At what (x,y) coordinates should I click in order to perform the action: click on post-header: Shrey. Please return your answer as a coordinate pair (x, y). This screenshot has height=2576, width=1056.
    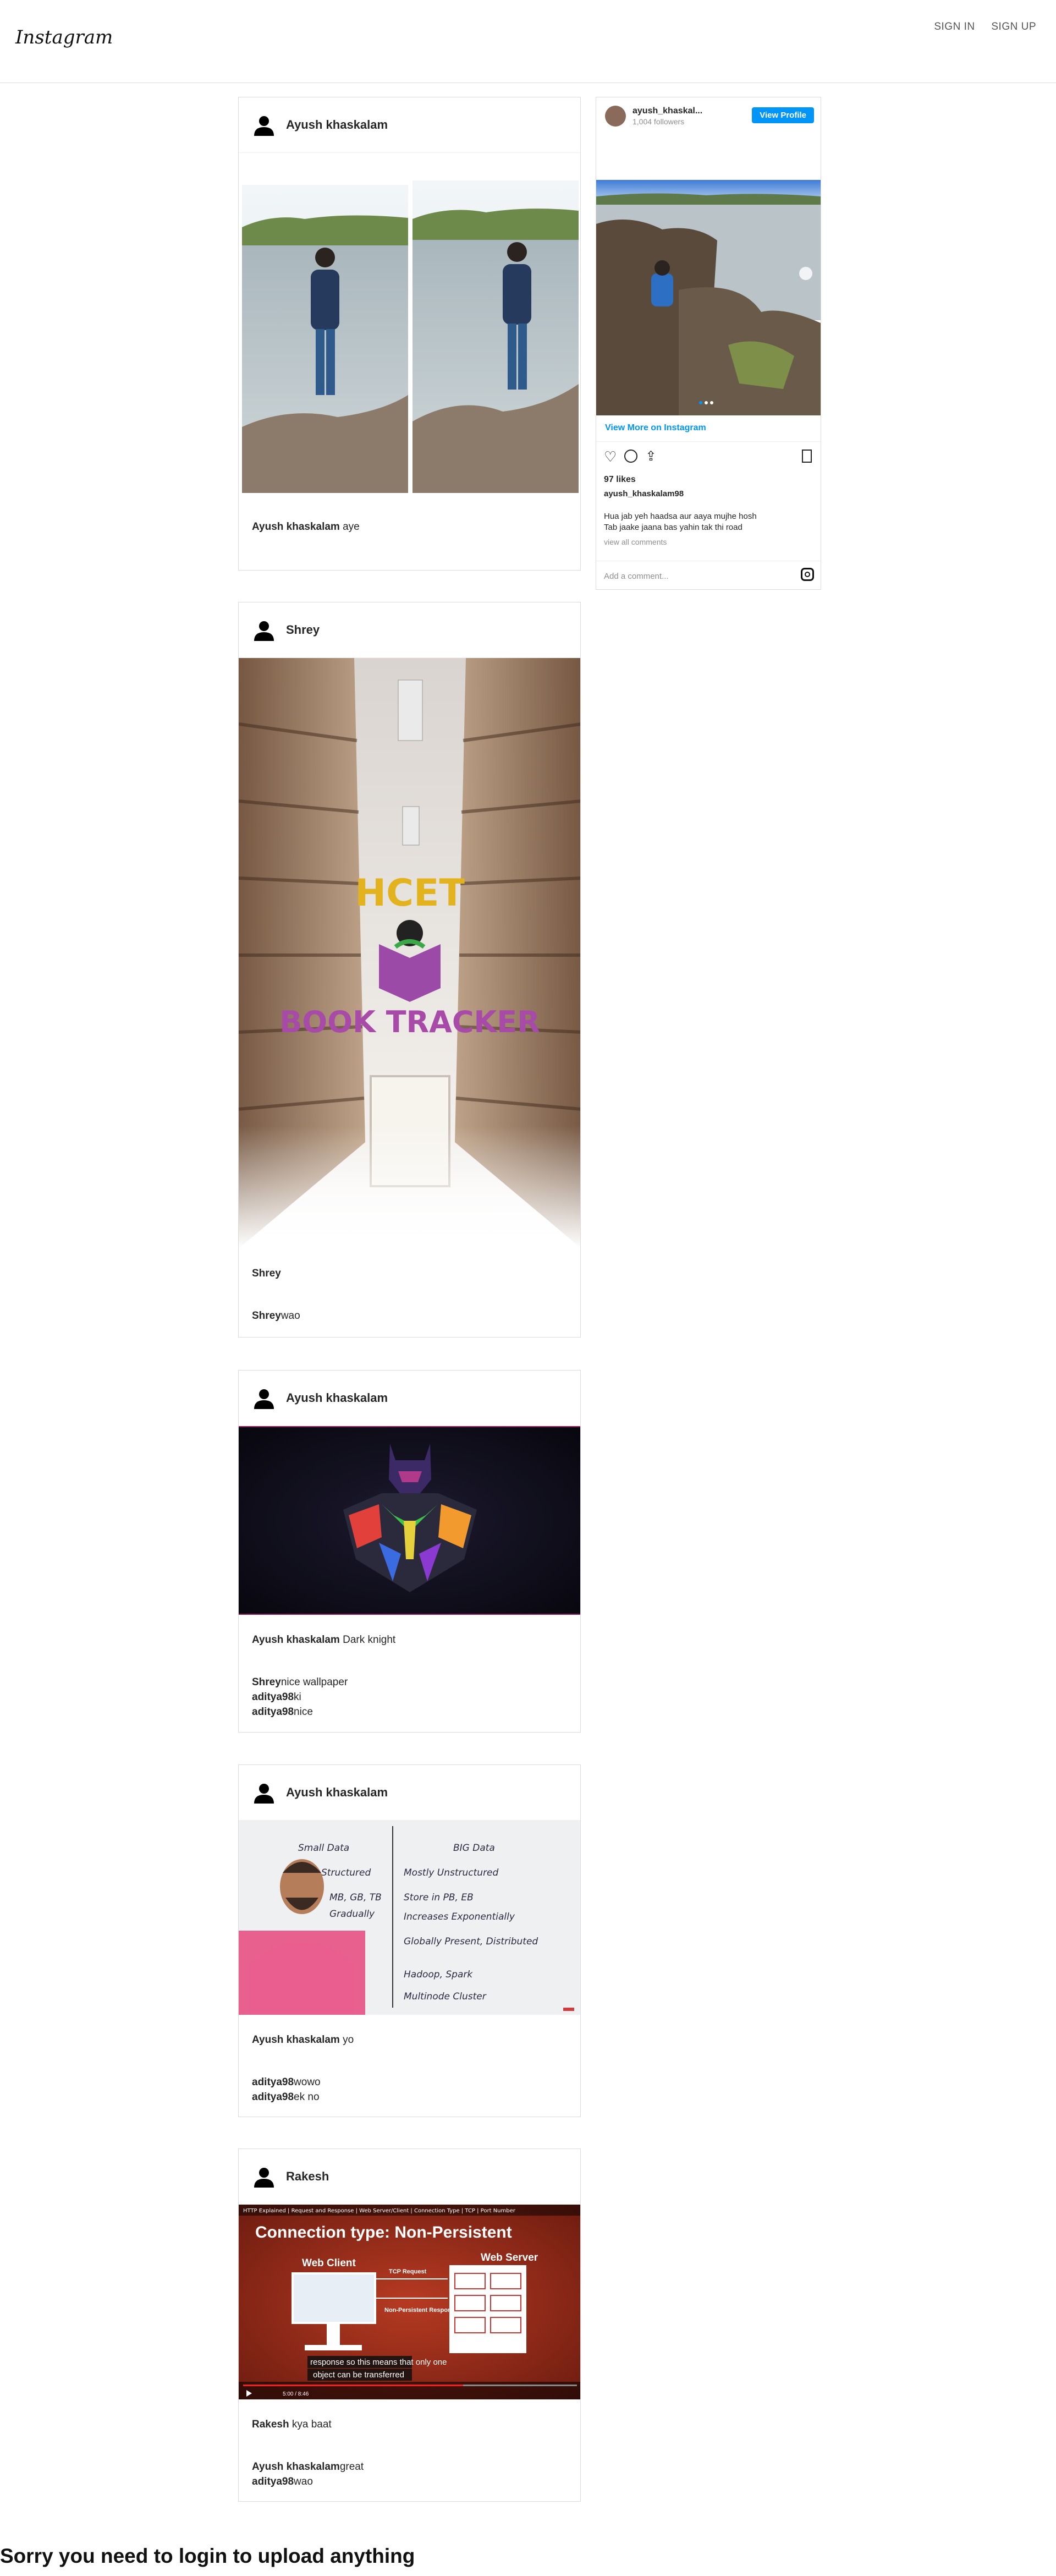
    Looking at the image, I should click on (409, 630).